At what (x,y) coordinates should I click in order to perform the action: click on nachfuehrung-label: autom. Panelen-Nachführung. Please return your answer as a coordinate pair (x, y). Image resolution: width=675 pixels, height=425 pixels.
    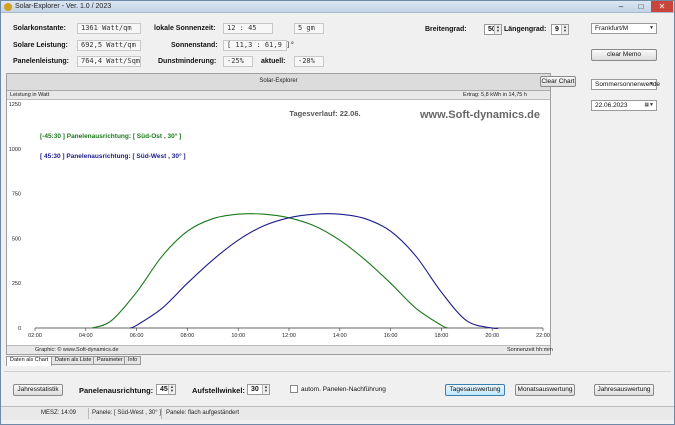
    Looking at the image, I should click on (343, 389).